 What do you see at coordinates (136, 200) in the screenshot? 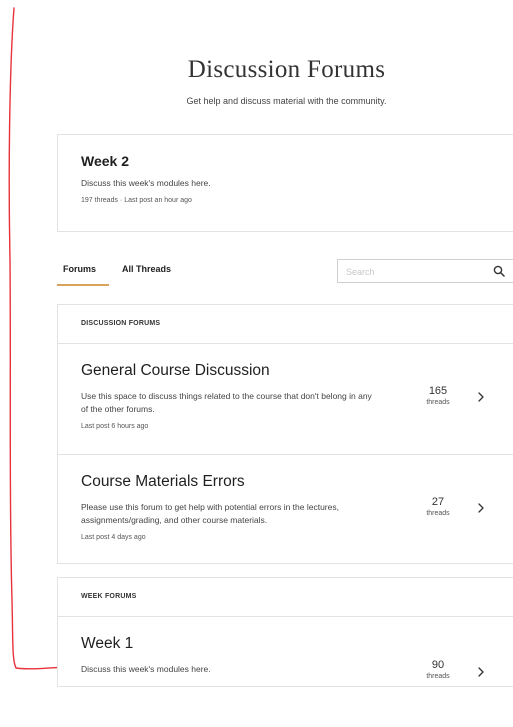
I see `featured-forum-meta: 197 threads · Last post an hour ago` at bounding box center [136, 200].